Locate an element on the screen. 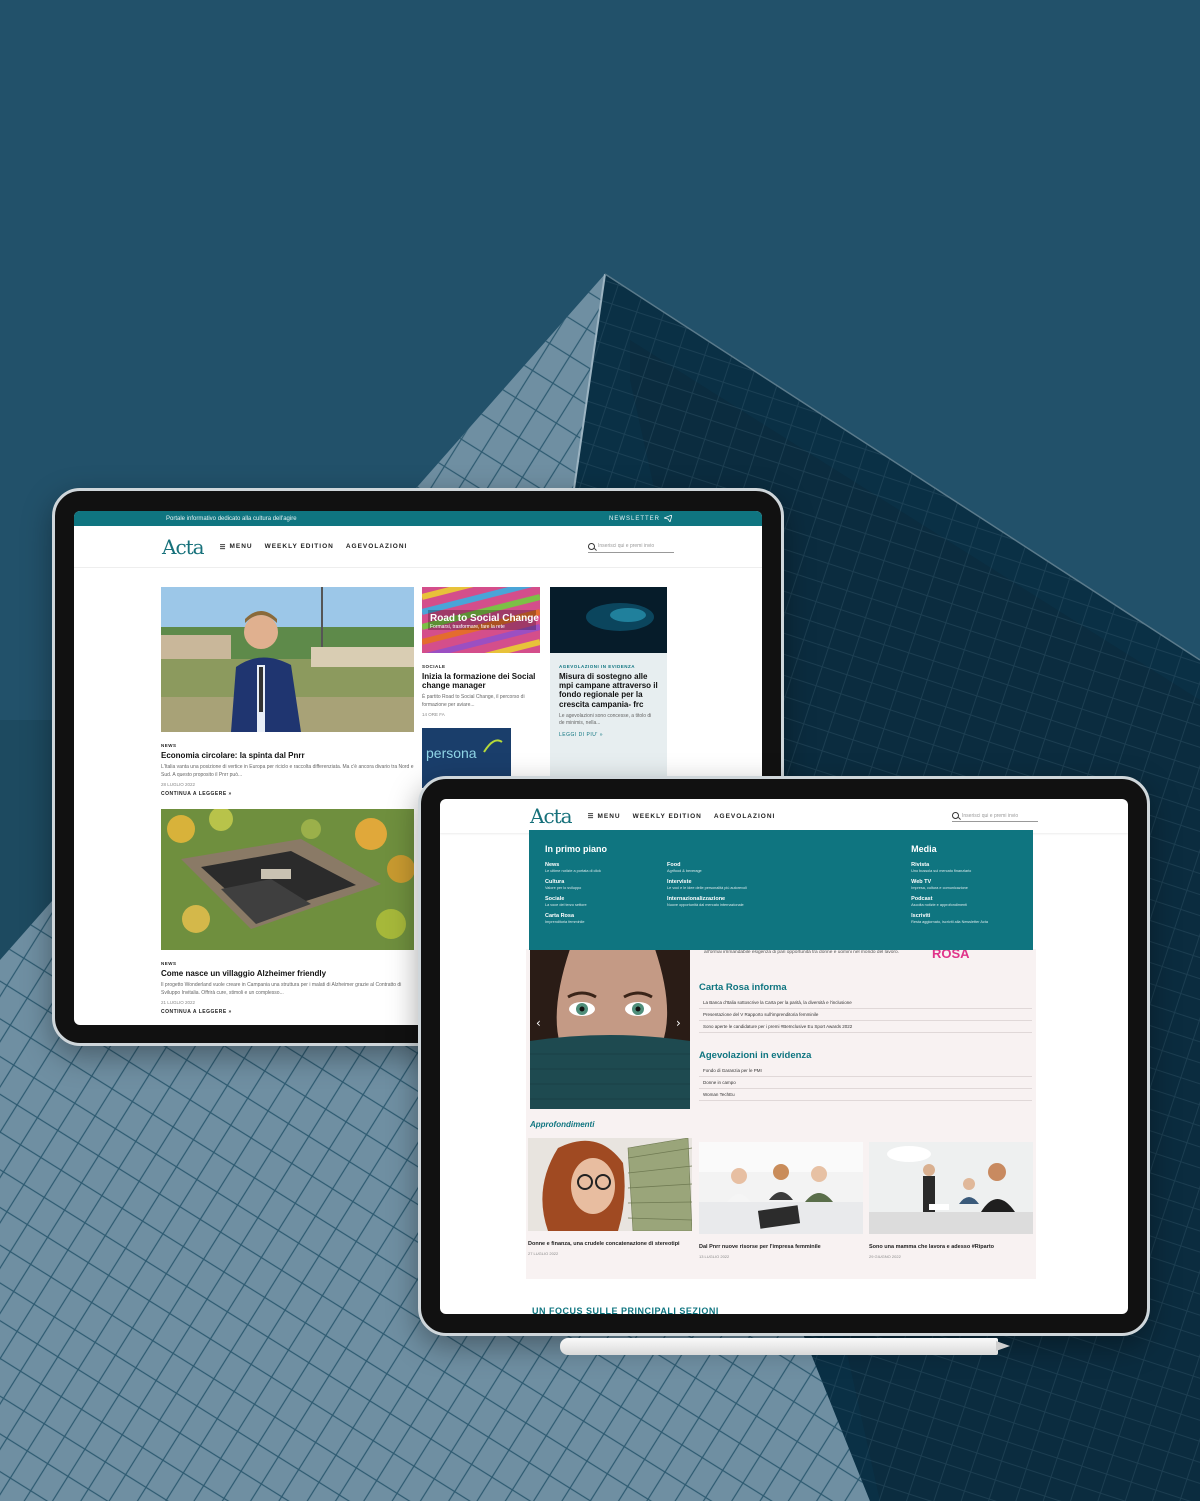 This screenshot has width=1200, height=1501. mega-item-sub: Le ultime notizie a portata di click is located at coordinates (573, 871).